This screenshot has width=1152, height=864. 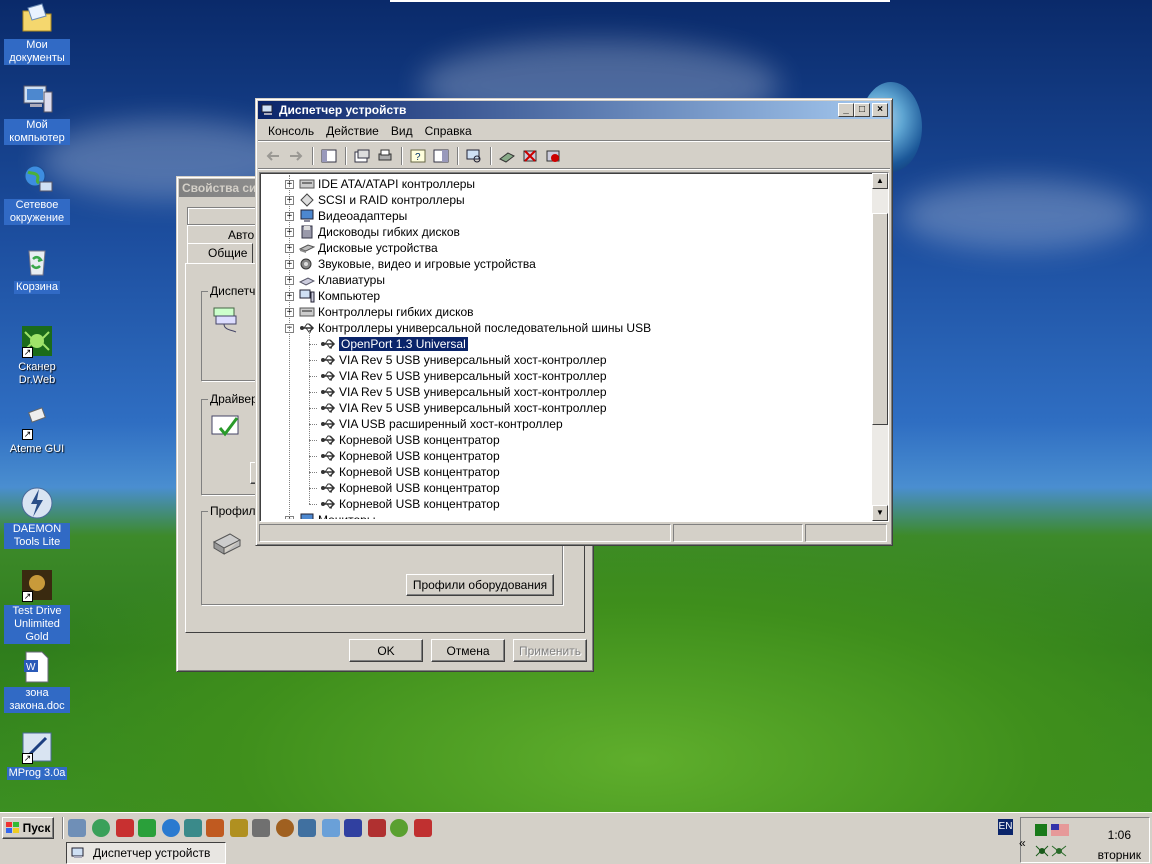 What do you see at coordinates (419, 456) in the screenshot?
I see `tree-node-label: Корневой USB концентратор` at bounding box center [419, 456].